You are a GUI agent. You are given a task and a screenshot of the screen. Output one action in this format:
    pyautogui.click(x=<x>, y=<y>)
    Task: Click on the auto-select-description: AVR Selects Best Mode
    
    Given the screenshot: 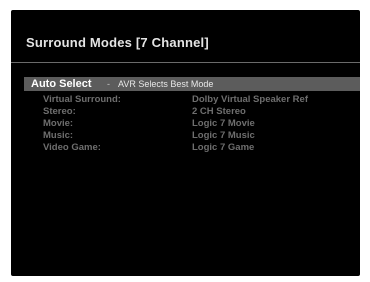 What is the action you would take?
    pyautogui.click(x=166, y=84)
    